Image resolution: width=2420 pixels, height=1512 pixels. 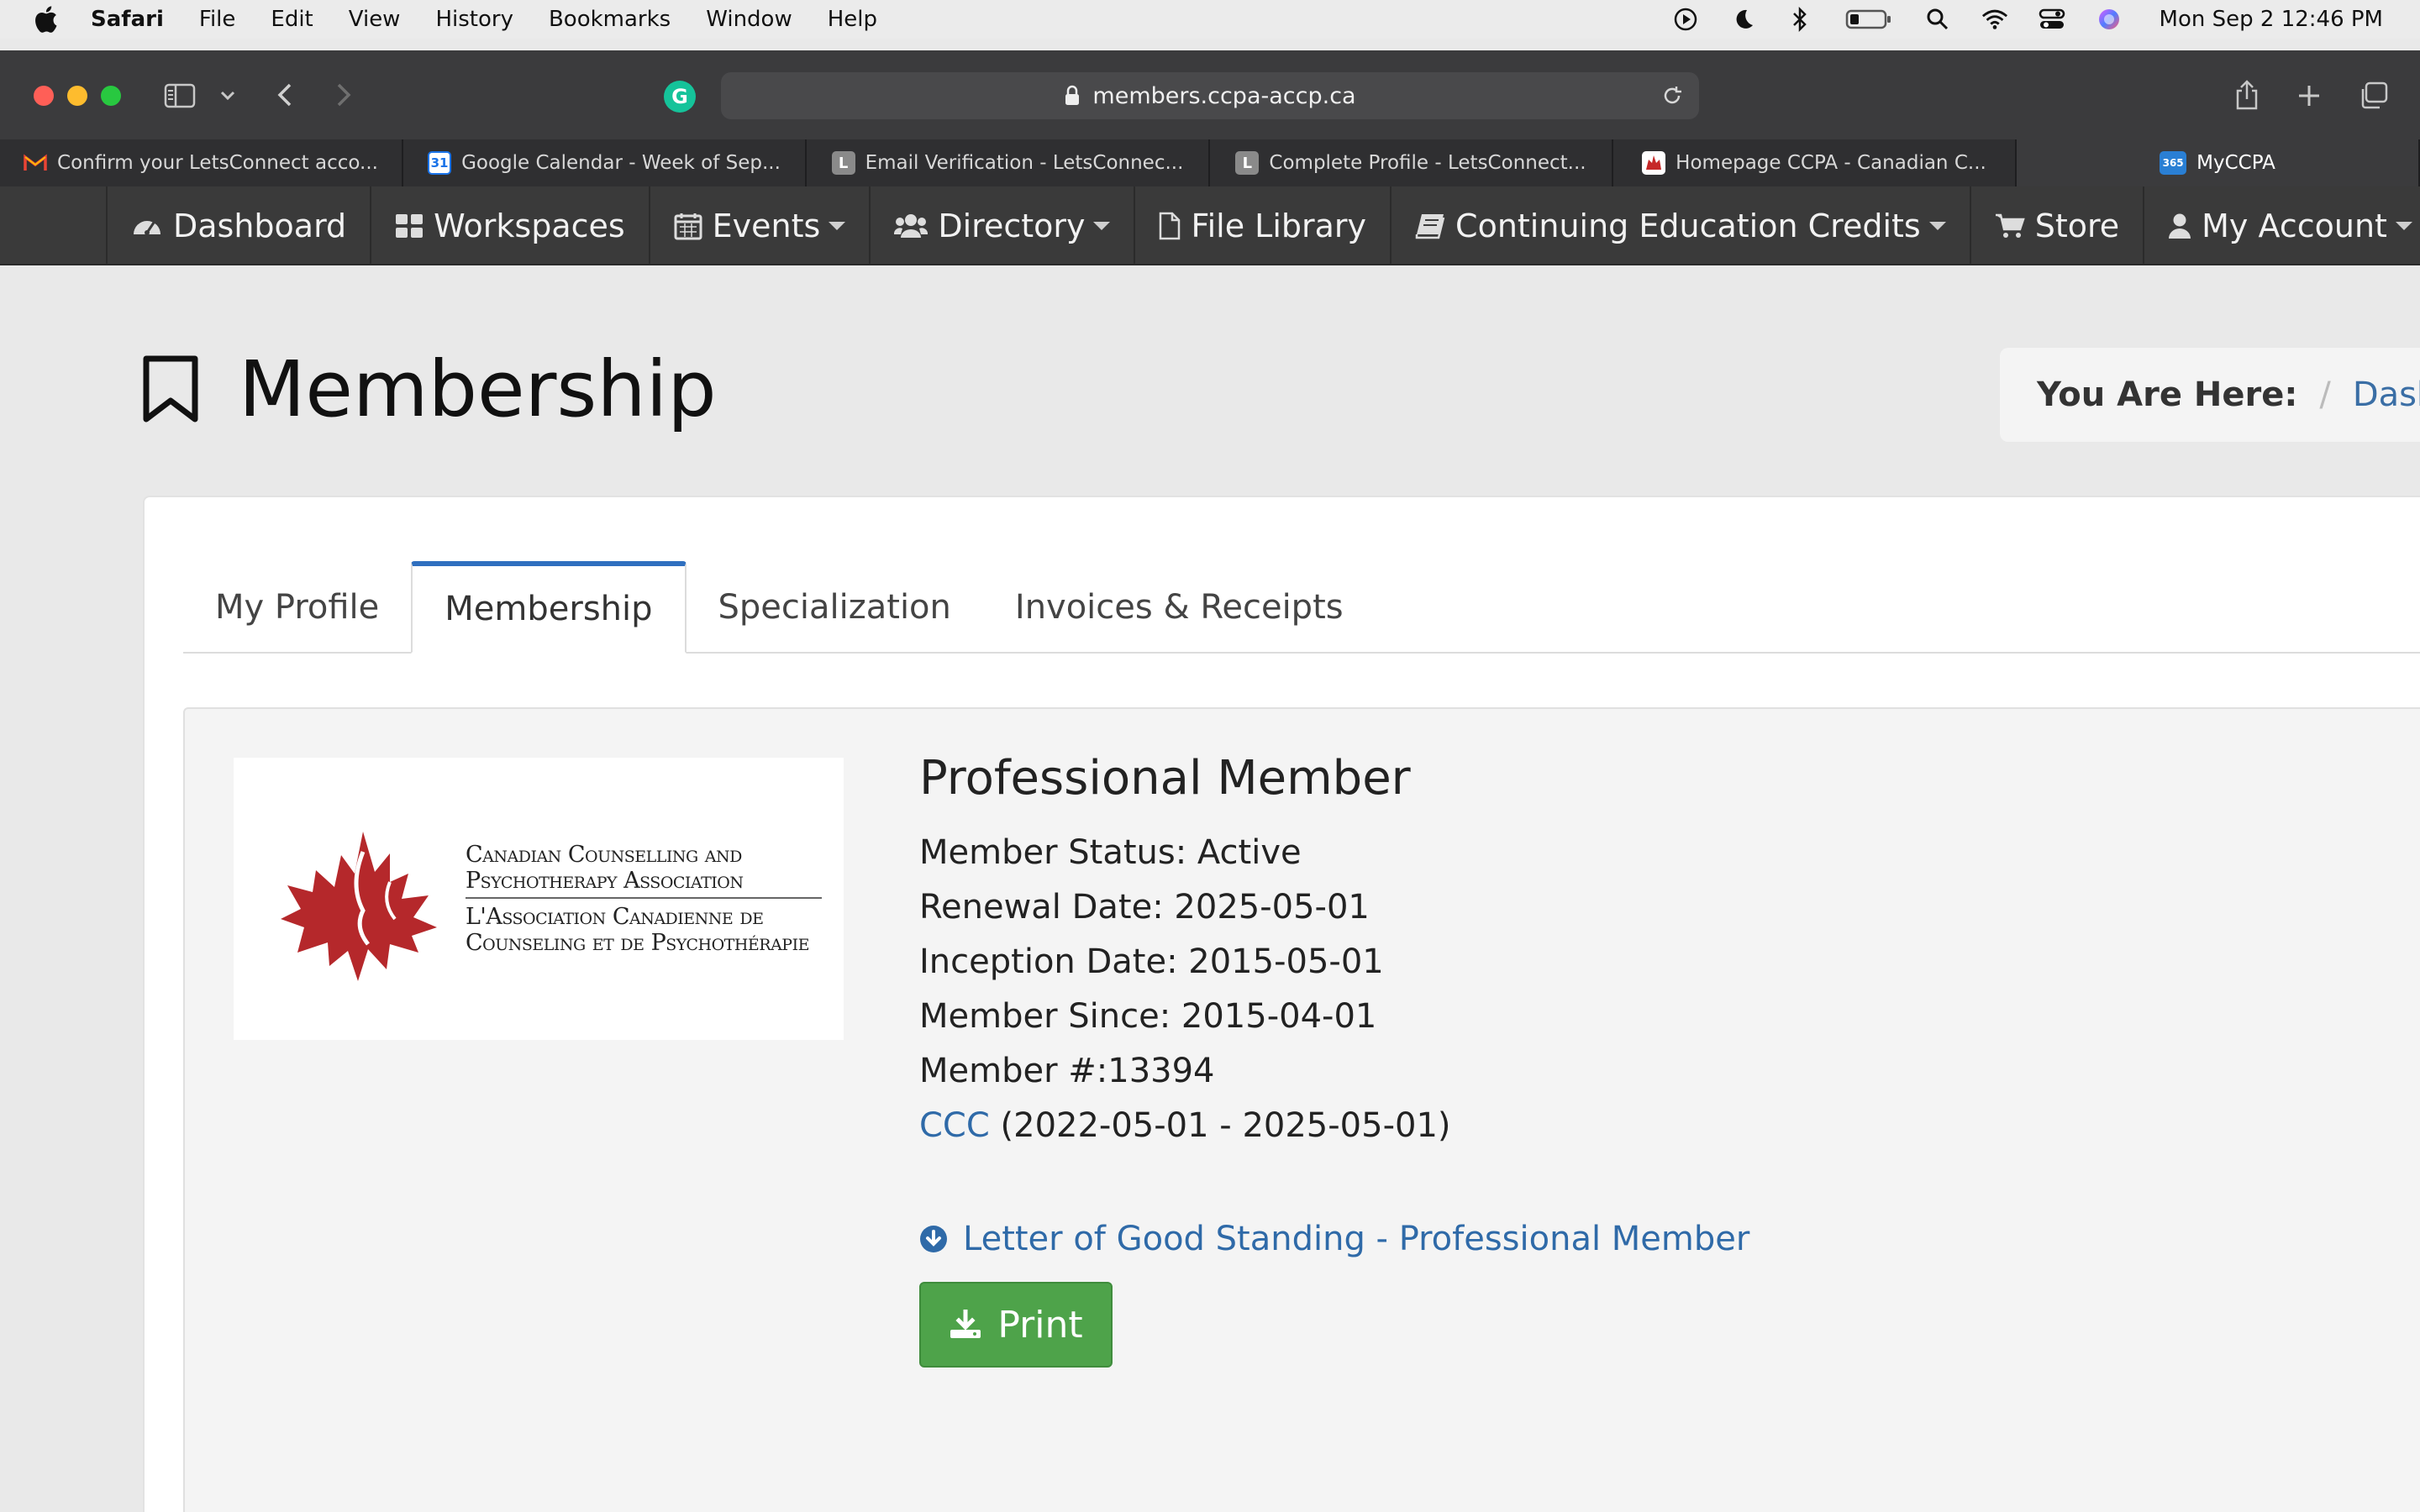 What do you see at coordinates (749, 19) in the screenshot?
I see `menu-window: Window` at bounding box center [749, 19].